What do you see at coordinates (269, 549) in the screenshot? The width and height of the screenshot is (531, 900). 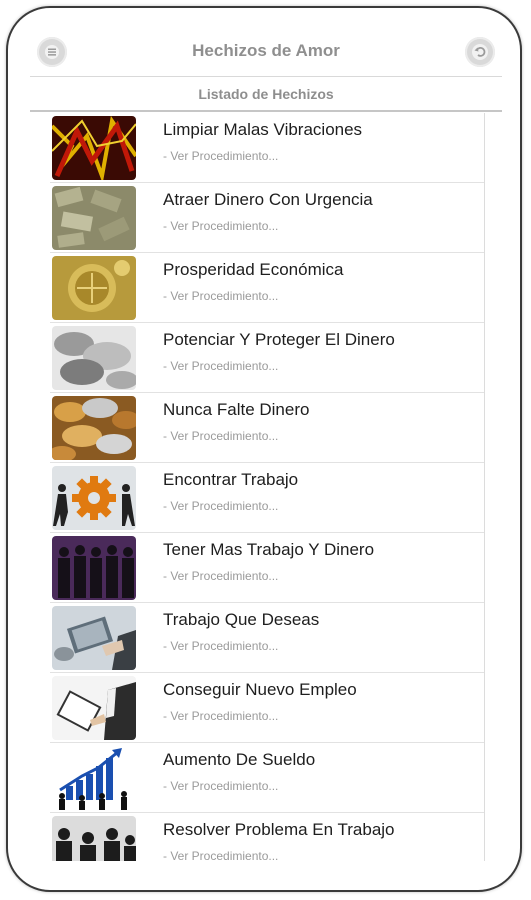 I see `item-title: Tener Mas Trabajo Y Dinero` at bounding box center [269, 549].